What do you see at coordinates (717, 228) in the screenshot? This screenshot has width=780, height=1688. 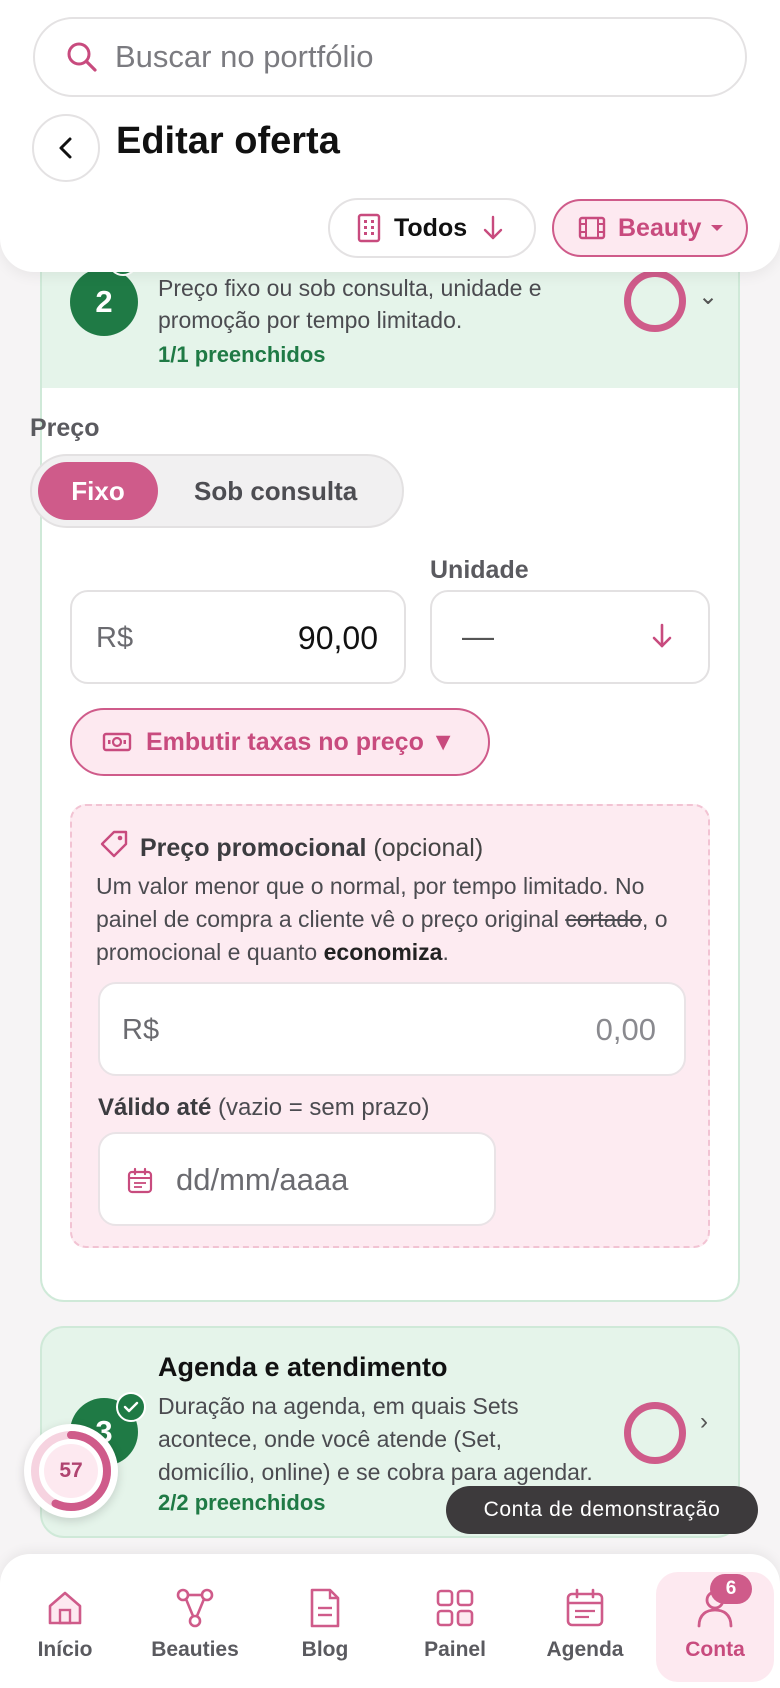 I see `caret-down-icon` at bounding box center [717, 228].